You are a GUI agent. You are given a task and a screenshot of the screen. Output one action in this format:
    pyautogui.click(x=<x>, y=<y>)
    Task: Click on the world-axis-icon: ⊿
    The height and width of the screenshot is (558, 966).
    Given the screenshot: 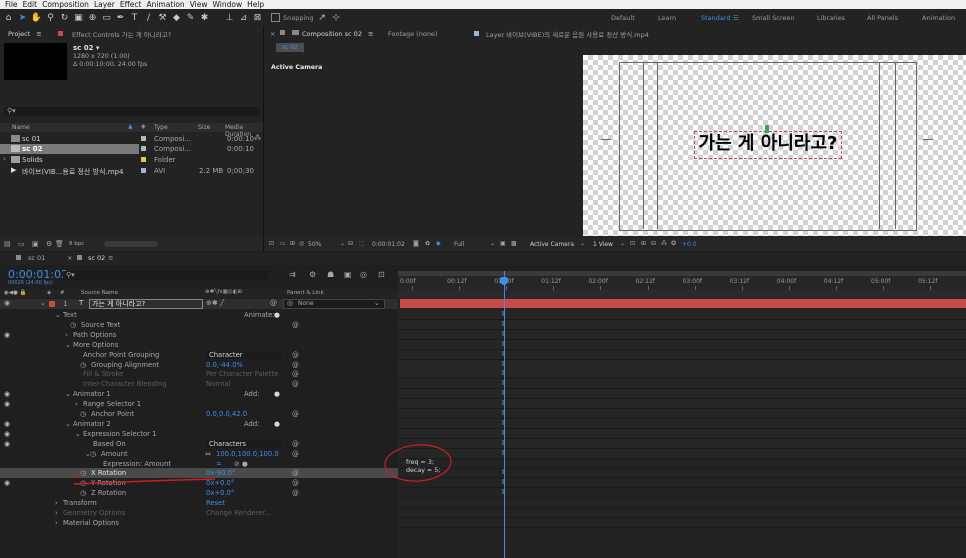 What is the action you would take?
    pyautogui.click(x=243, y=17)
    